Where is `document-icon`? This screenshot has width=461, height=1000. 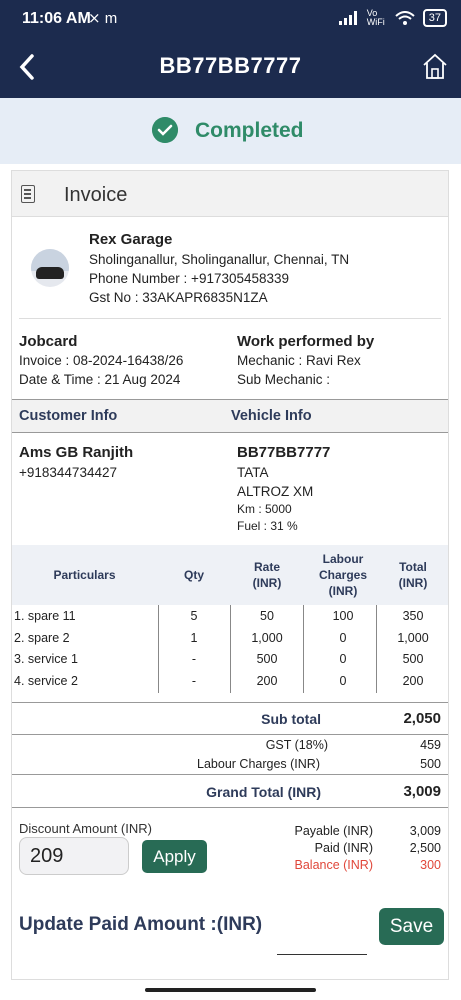
document-icon is located at coordinates (28, 194).